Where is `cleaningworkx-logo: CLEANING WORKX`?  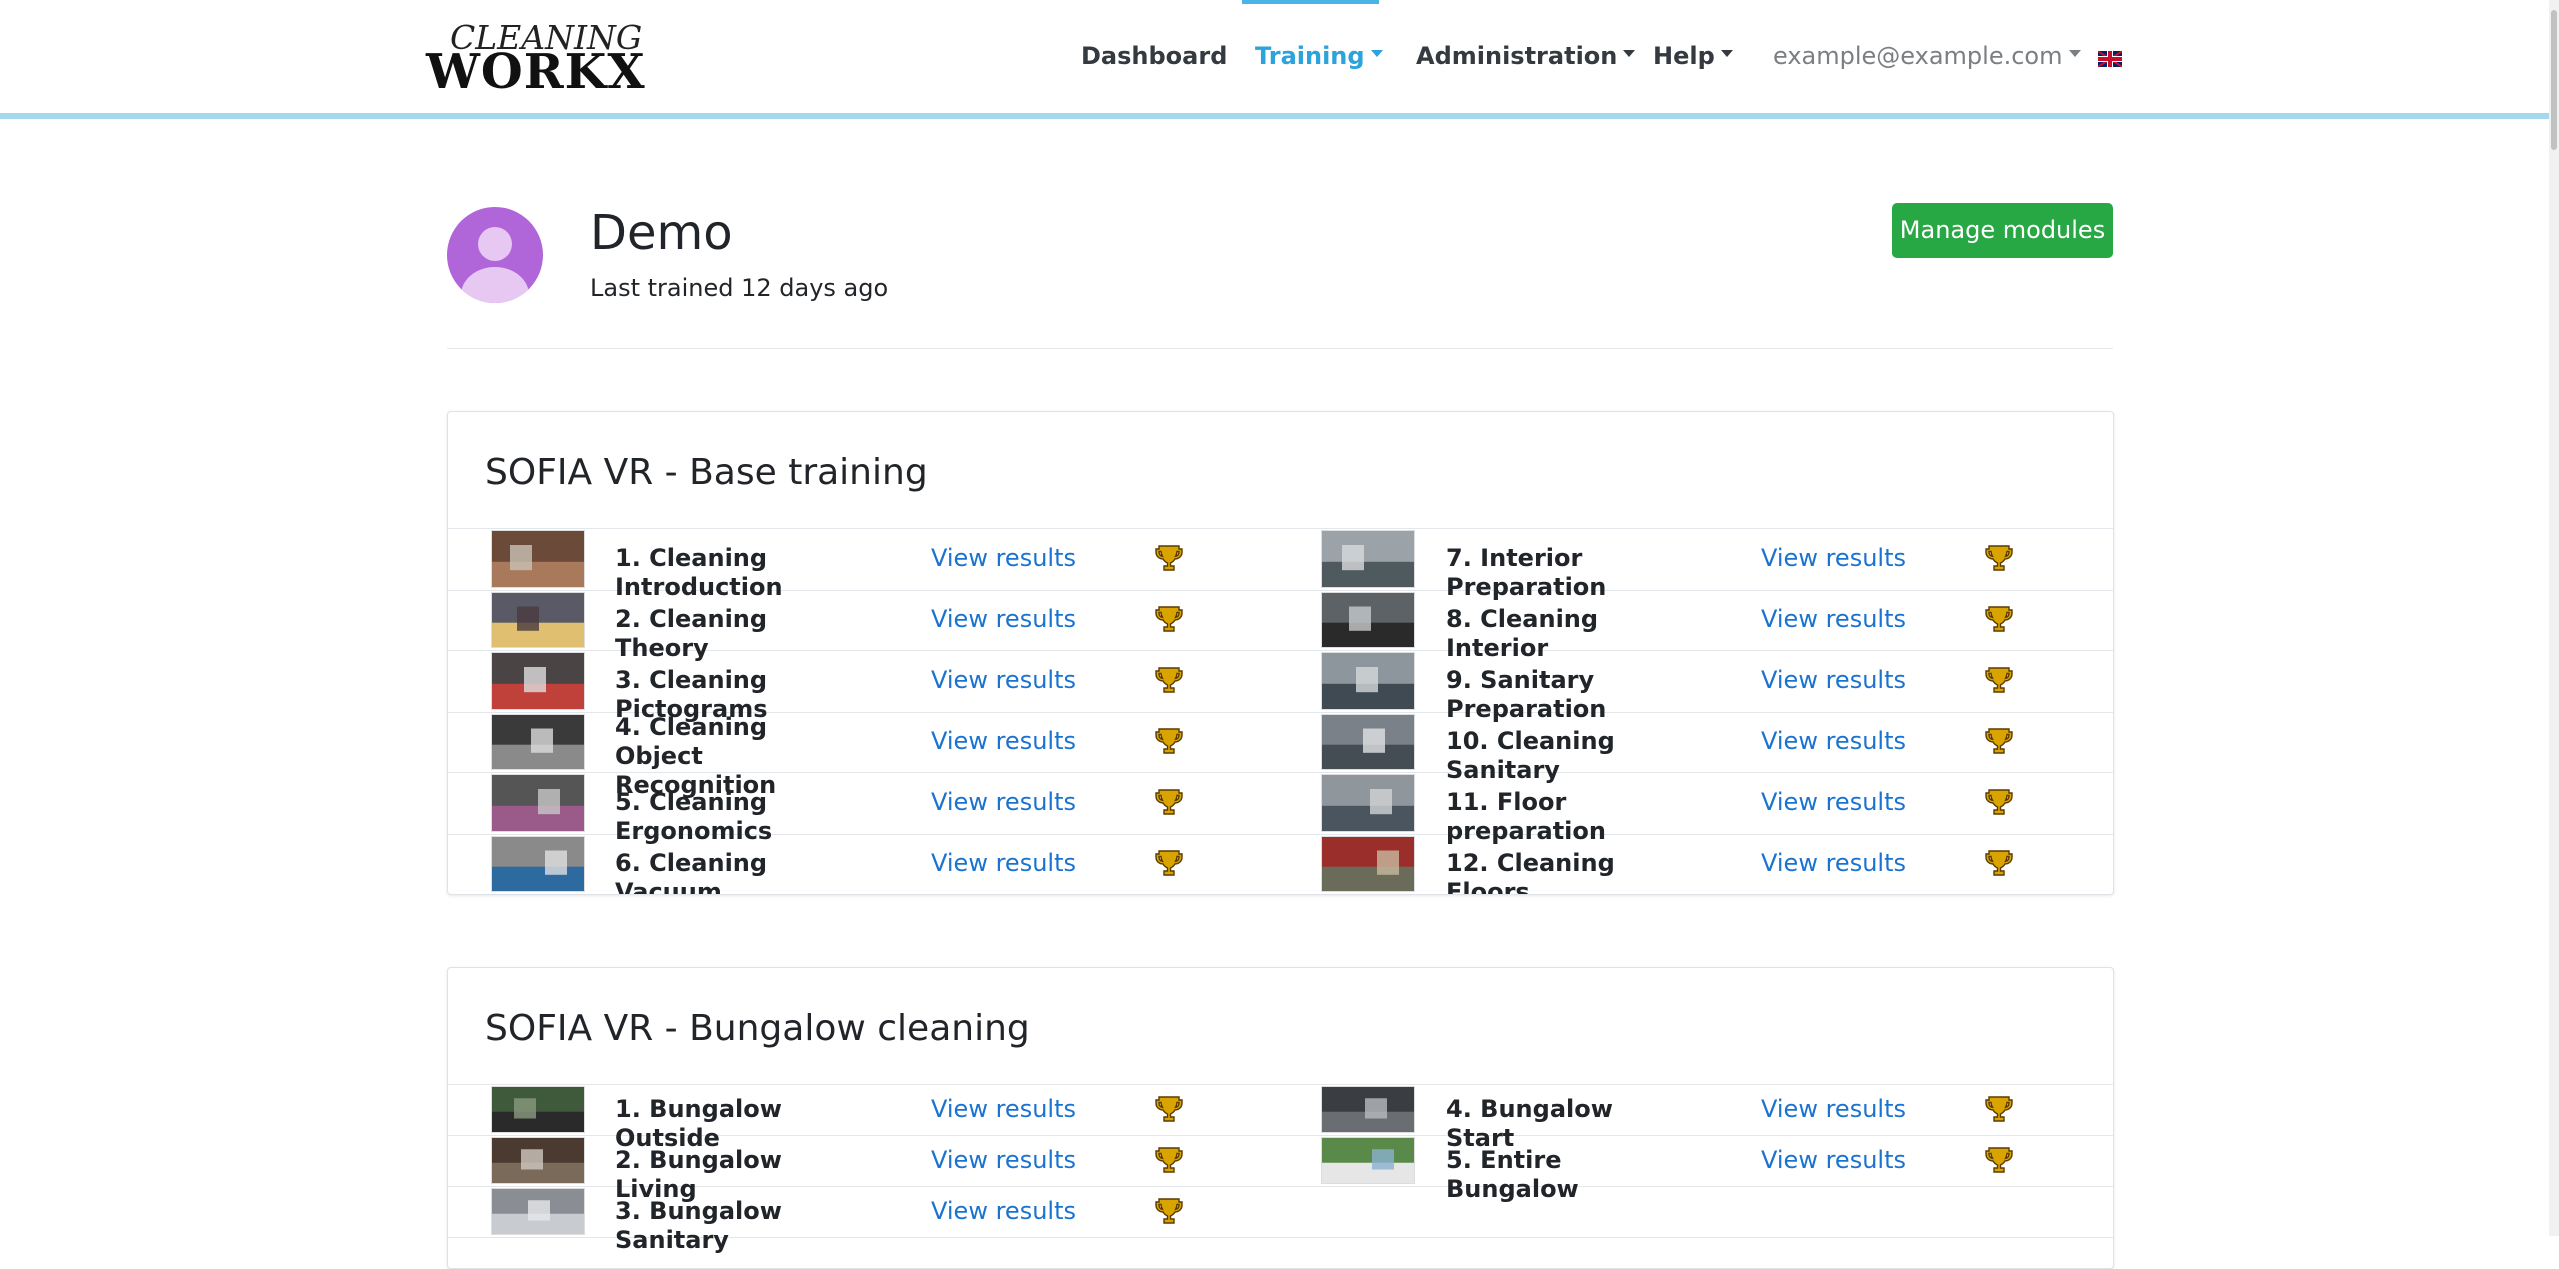
cleaningworkx-logo: CLEANING WORKX is located at coordinates (535, 59).